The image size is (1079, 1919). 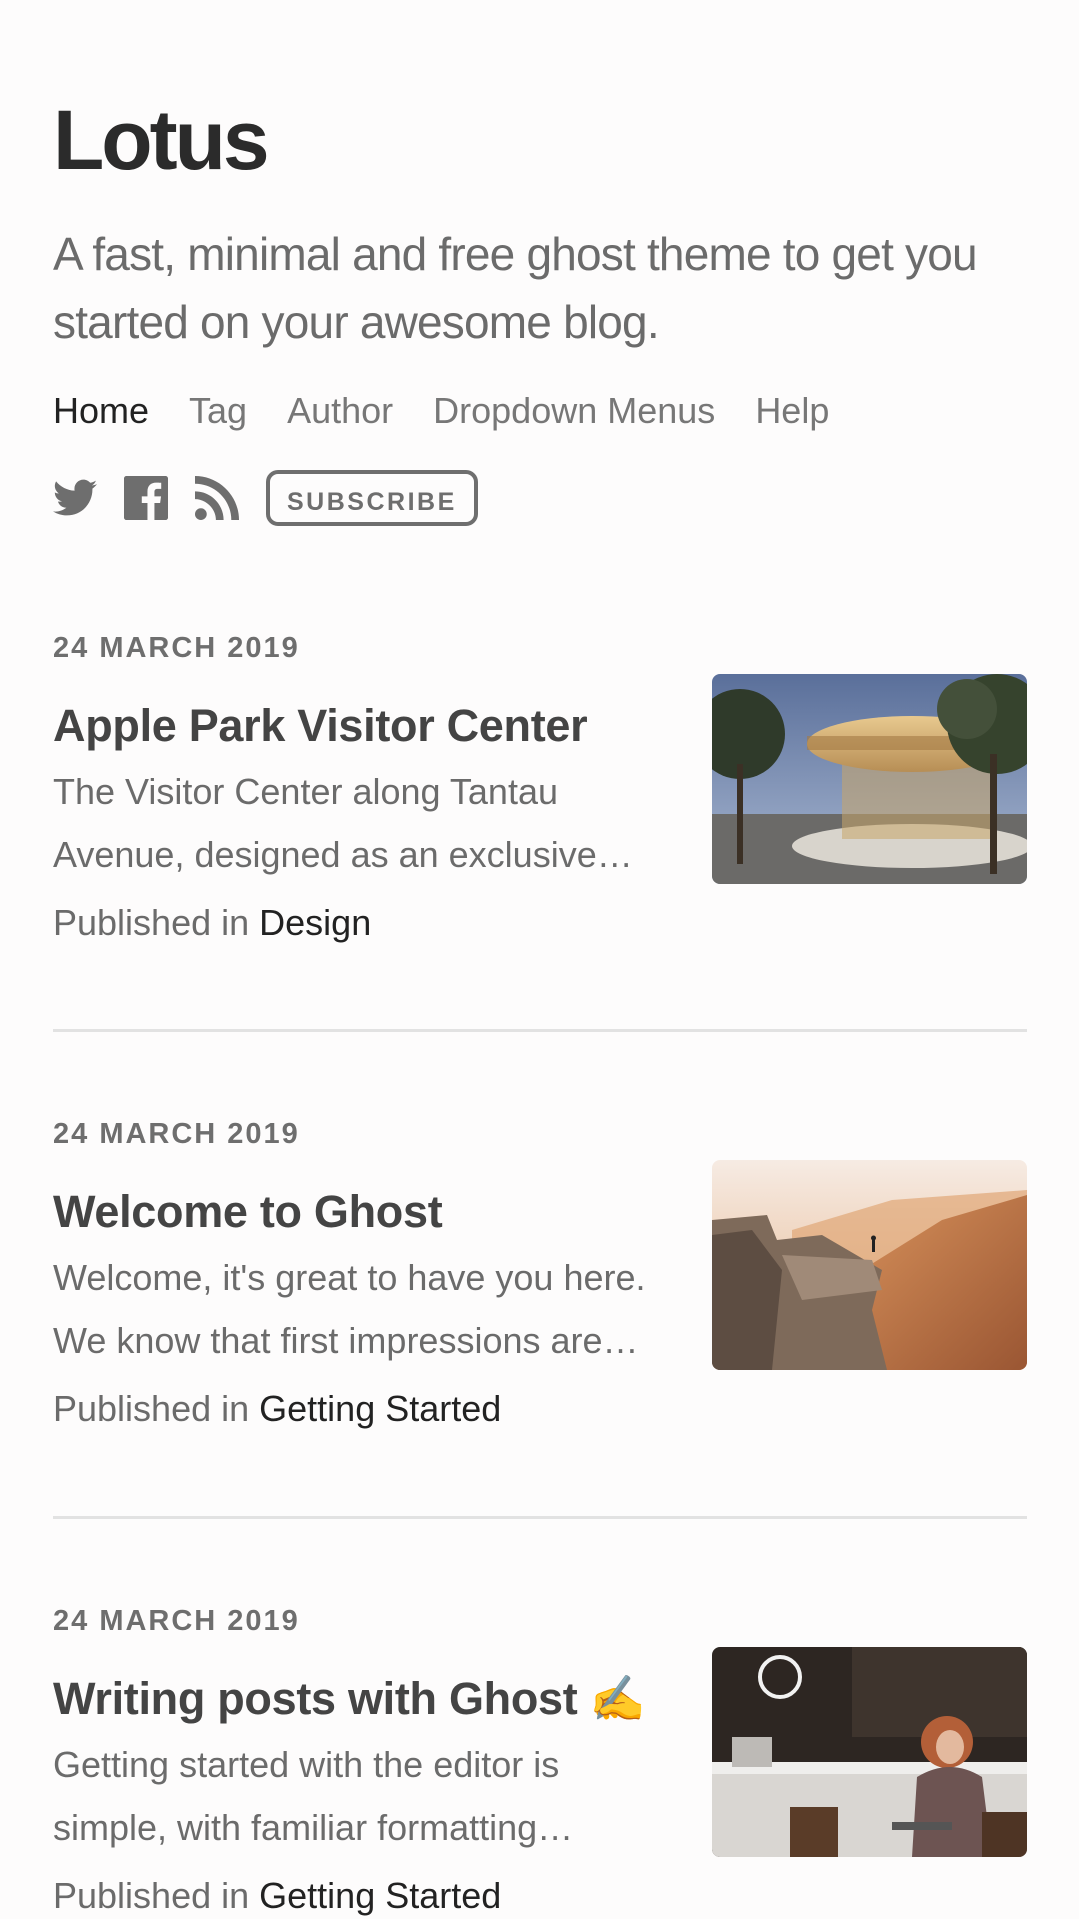 I want to click on post-thumbnail-cliff, so click(x=869, y=1265).